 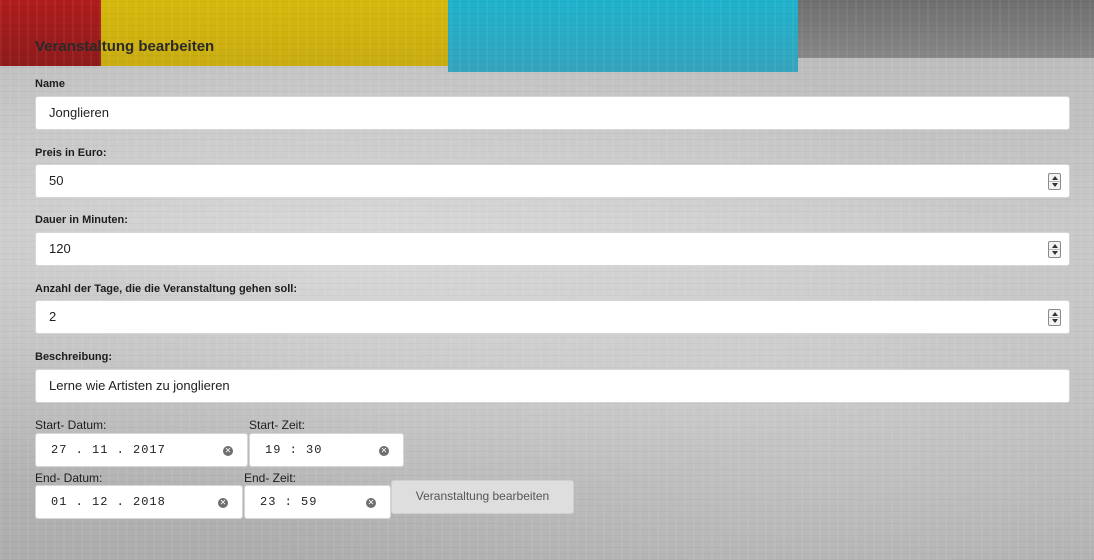 What do you see at coordinates (1054, 317) in the screenshot?
I see `days-spinner-icon` at bounding box center [1054, 317].